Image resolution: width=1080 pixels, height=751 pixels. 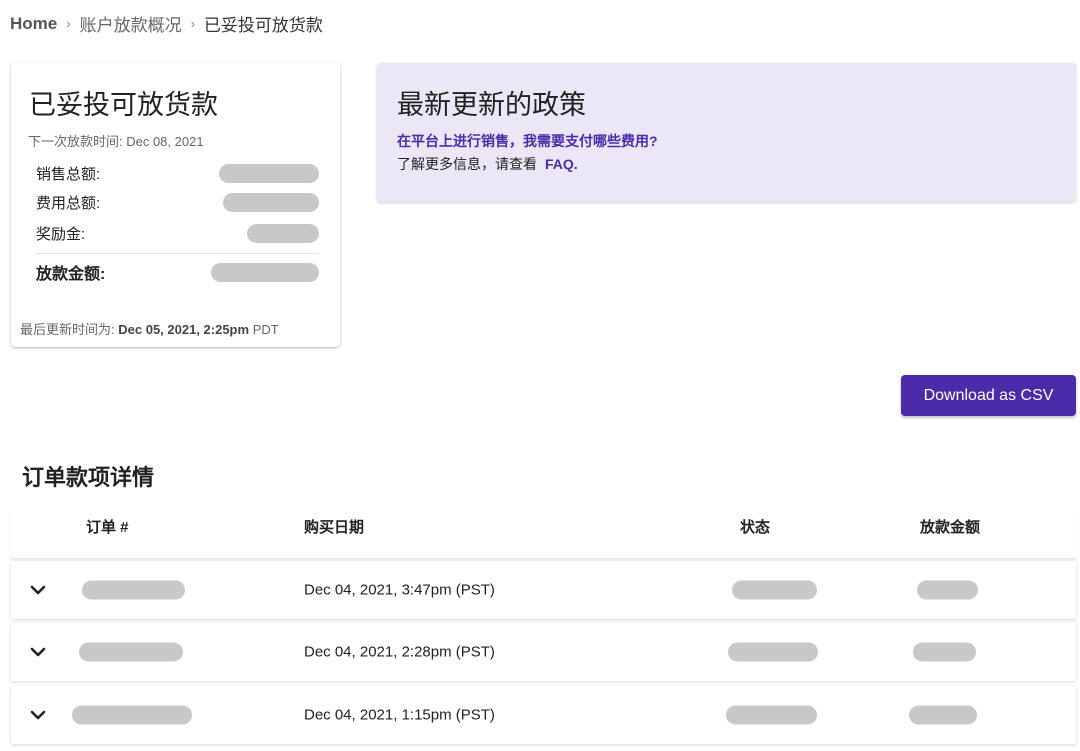 I want to click on breadcrumb: Home › 账户放款概况 › 已妥投可放货款, so click(x=166, y=23).